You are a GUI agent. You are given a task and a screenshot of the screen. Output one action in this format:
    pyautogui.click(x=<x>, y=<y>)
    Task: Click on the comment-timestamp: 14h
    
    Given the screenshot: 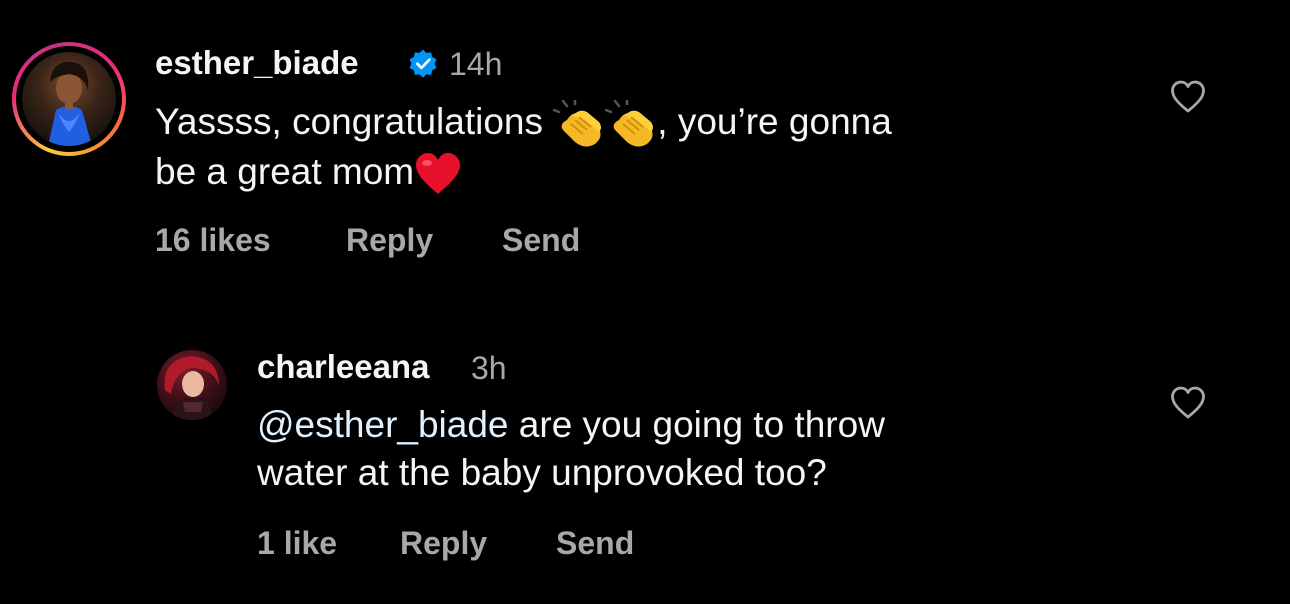 What is the action you would take?
    pyautogui.click(x=476, y=64)
    